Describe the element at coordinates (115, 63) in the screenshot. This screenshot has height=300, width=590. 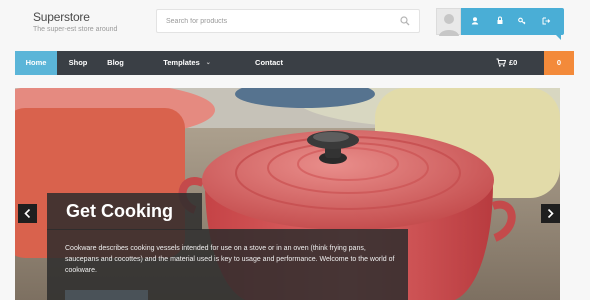
I see `nav-item-blog: Blog` at that location.